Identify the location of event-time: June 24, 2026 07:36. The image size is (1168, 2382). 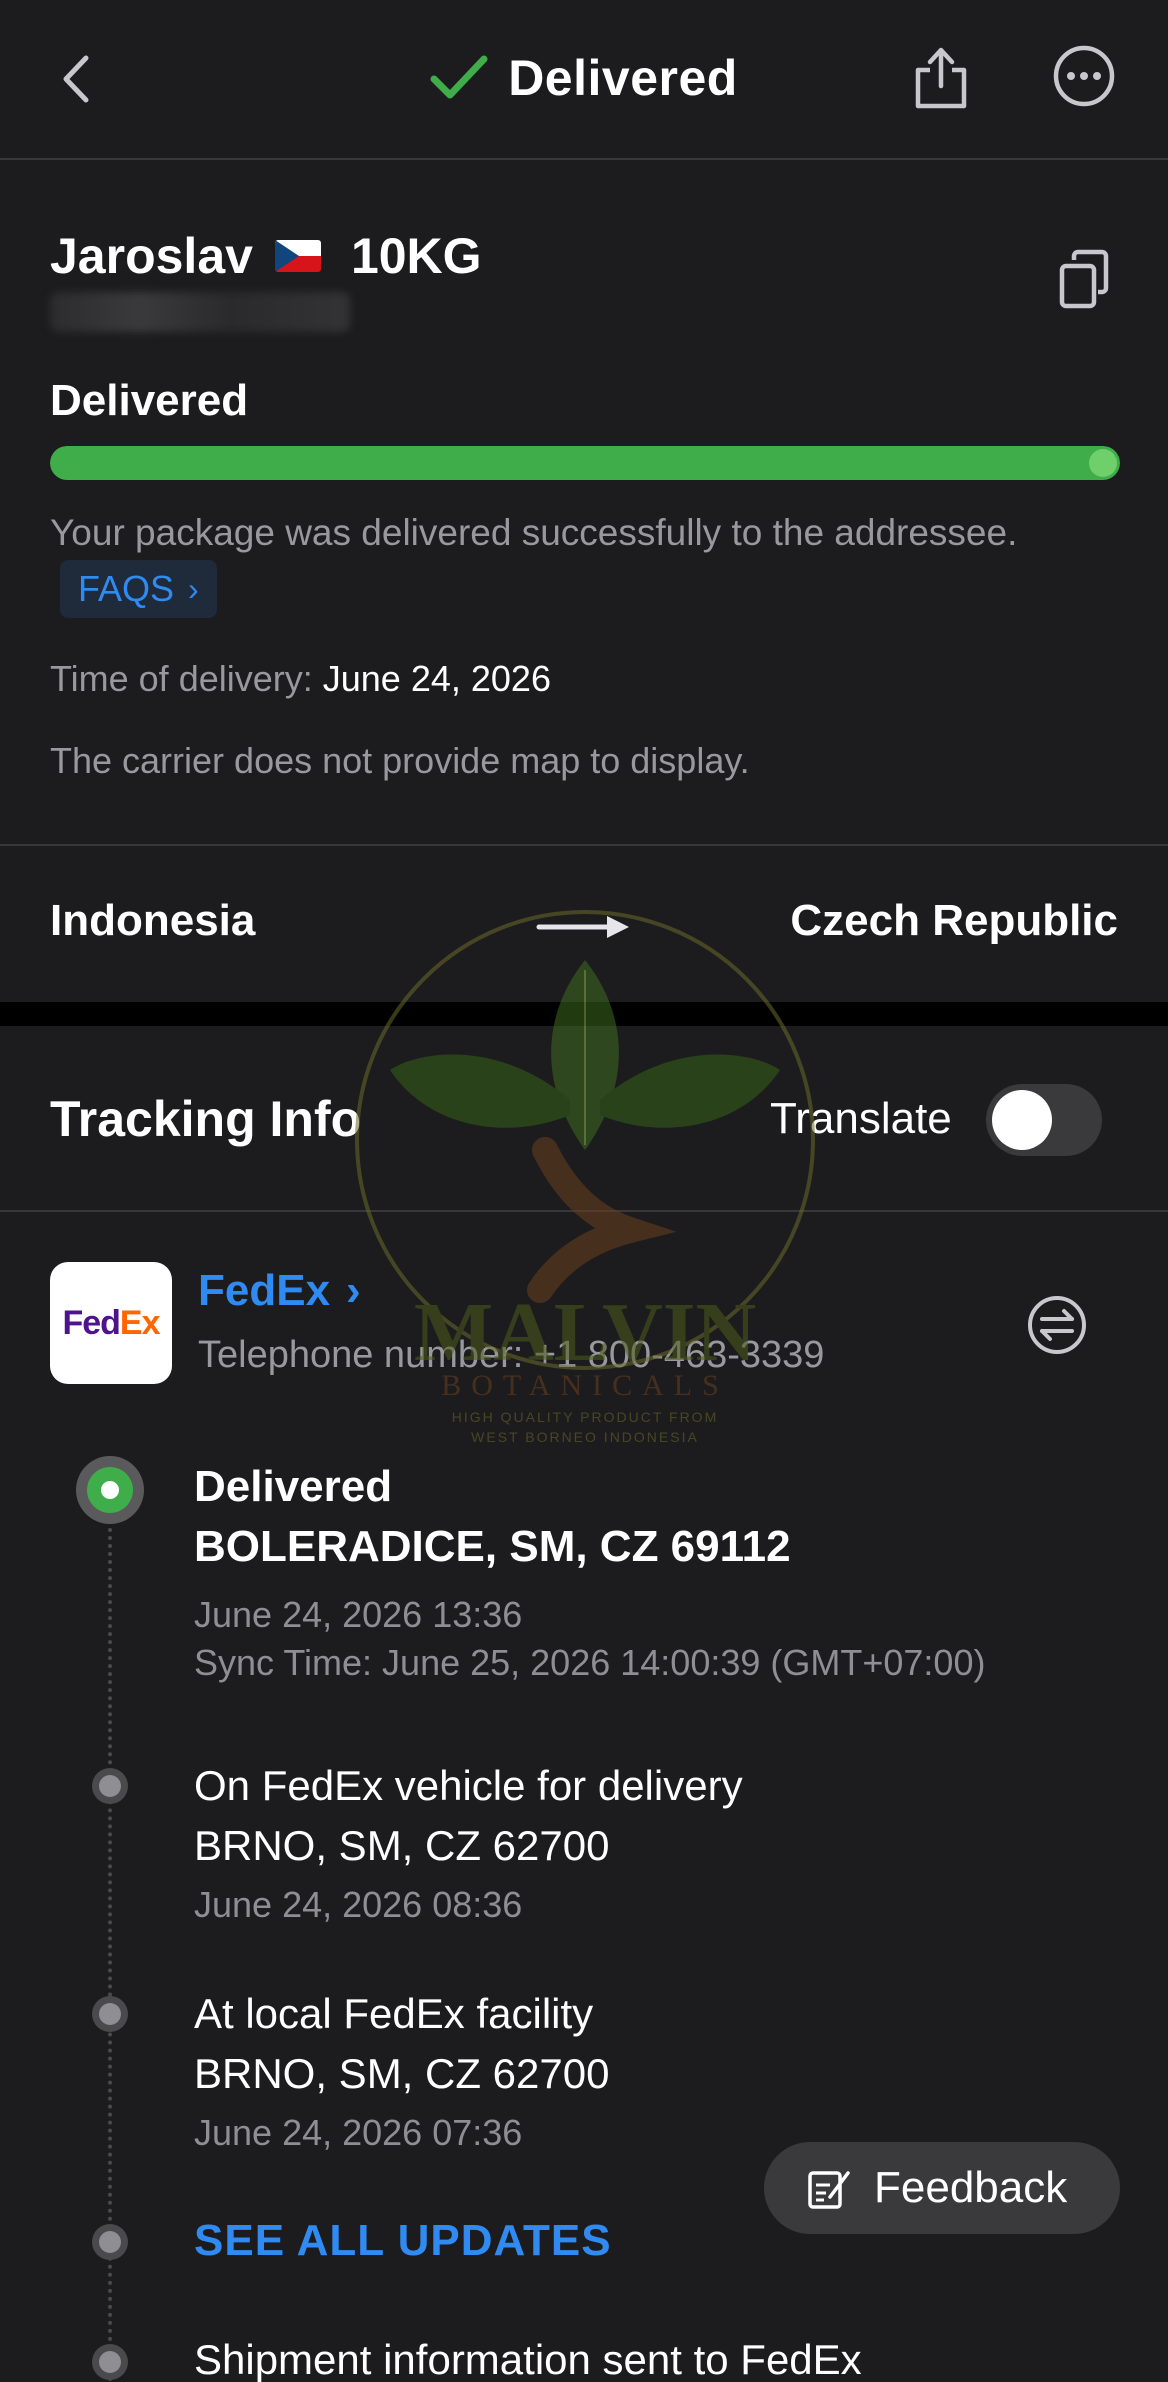
(358, 2132).